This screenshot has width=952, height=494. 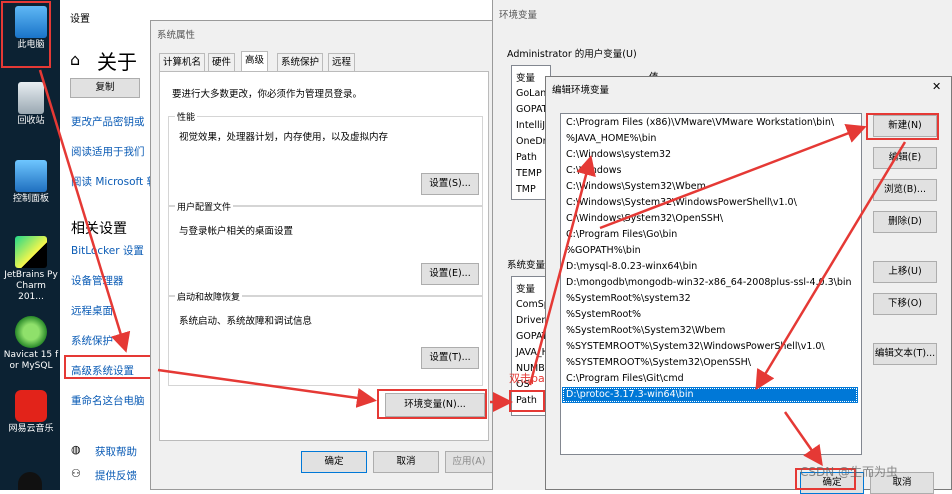 I want to click on arrow-to-edit-dialog, so click(x=562, y=270).